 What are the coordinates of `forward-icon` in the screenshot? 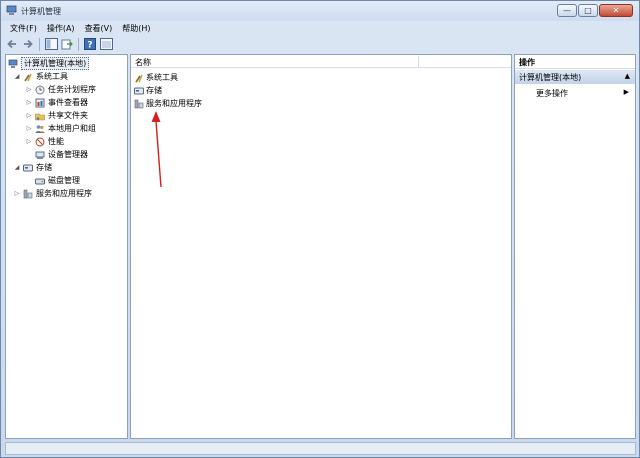 It's located at (28, 44).